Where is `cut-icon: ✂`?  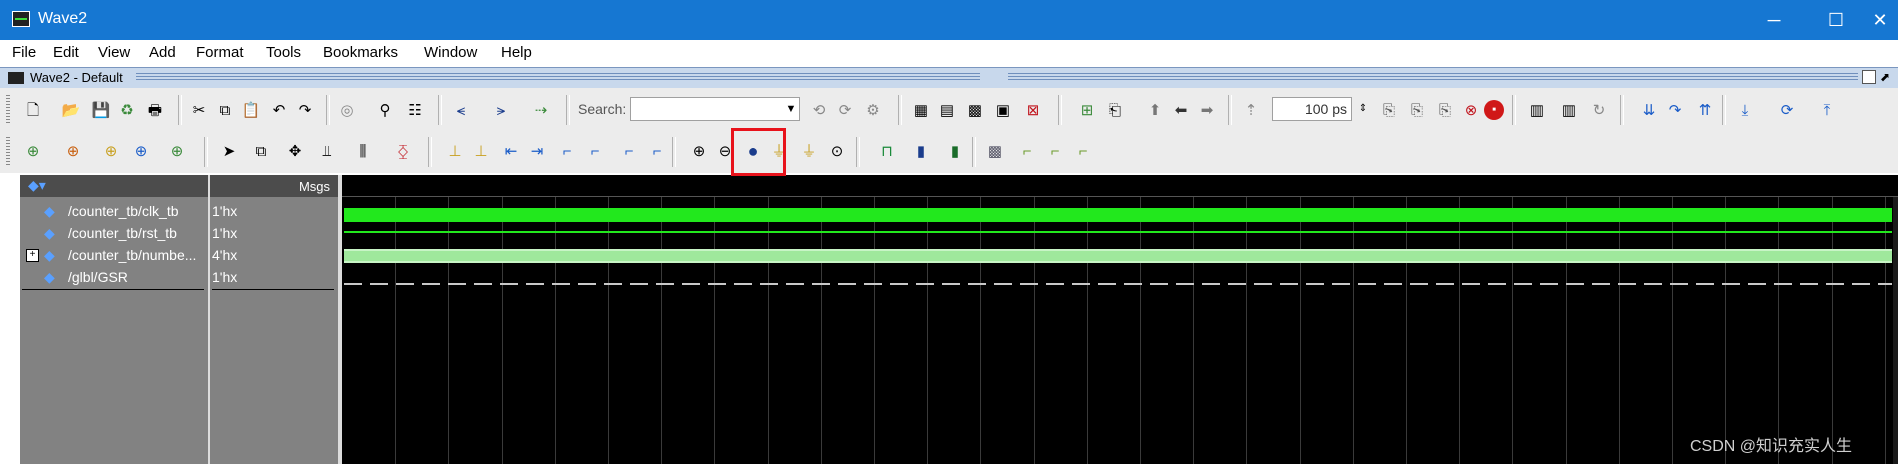 cut-icon: ✂ is located at coordinates (199, 110).